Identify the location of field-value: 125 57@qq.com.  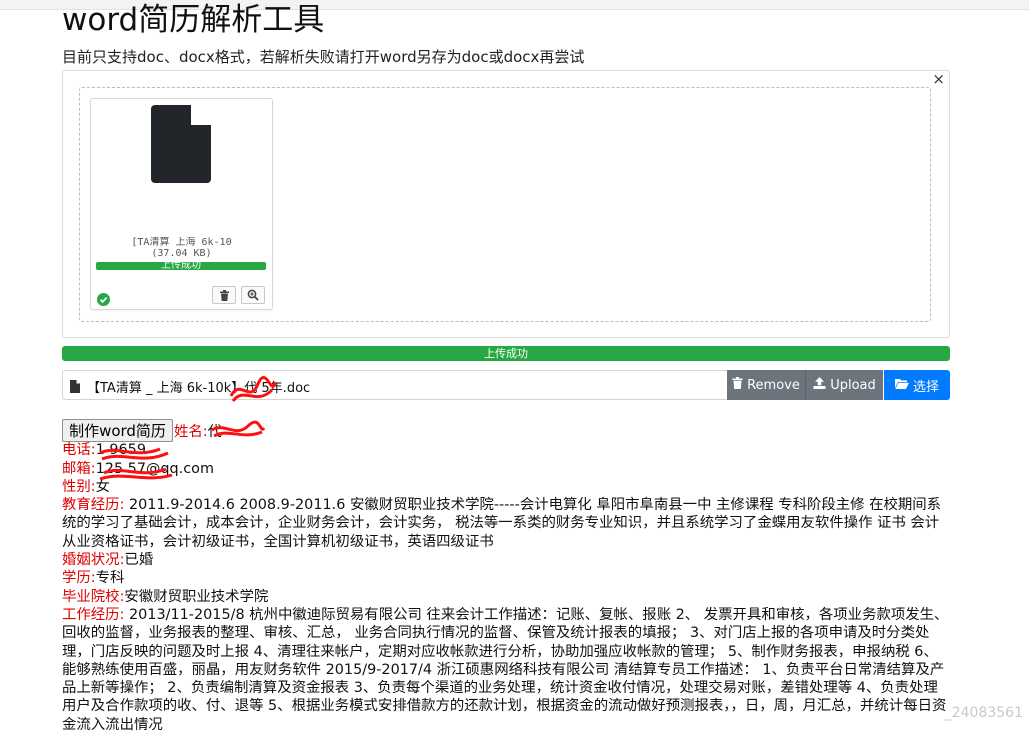
(154, 468).